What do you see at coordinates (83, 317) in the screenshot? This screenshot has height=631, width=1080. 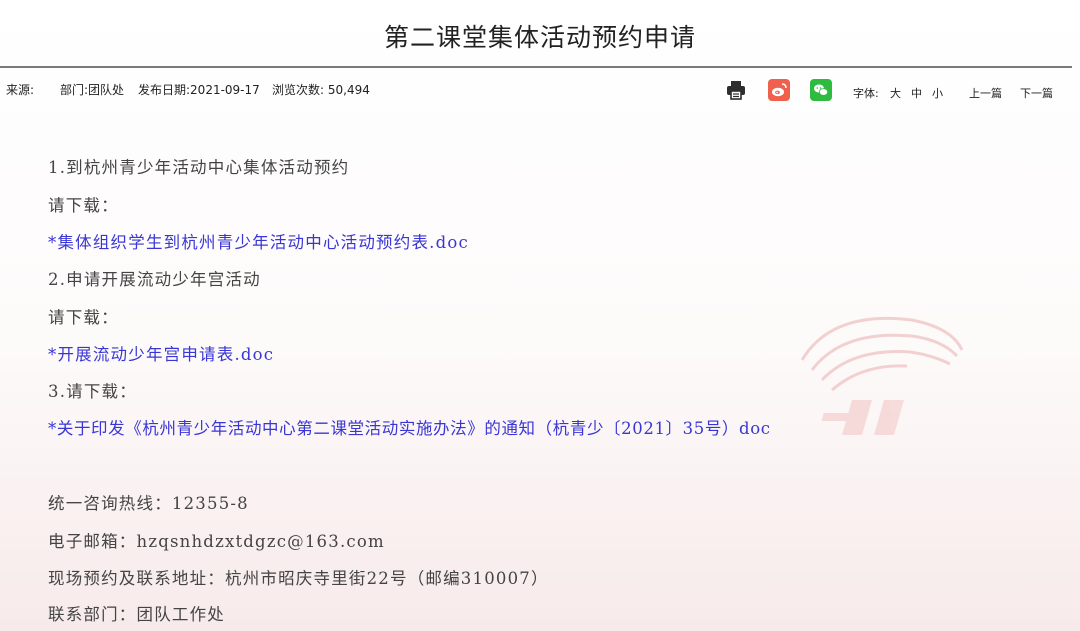 I see `item2-prompt: 请下载：` at bounding box center [83, 317].